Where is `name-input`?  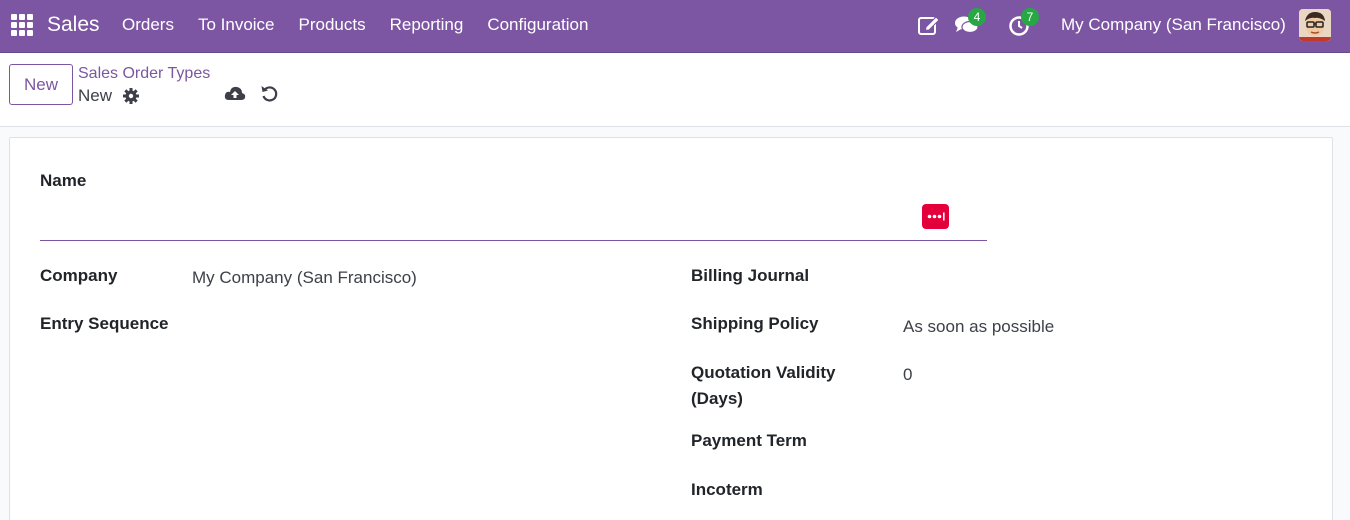 name-input is located at coordinates (513, 220).